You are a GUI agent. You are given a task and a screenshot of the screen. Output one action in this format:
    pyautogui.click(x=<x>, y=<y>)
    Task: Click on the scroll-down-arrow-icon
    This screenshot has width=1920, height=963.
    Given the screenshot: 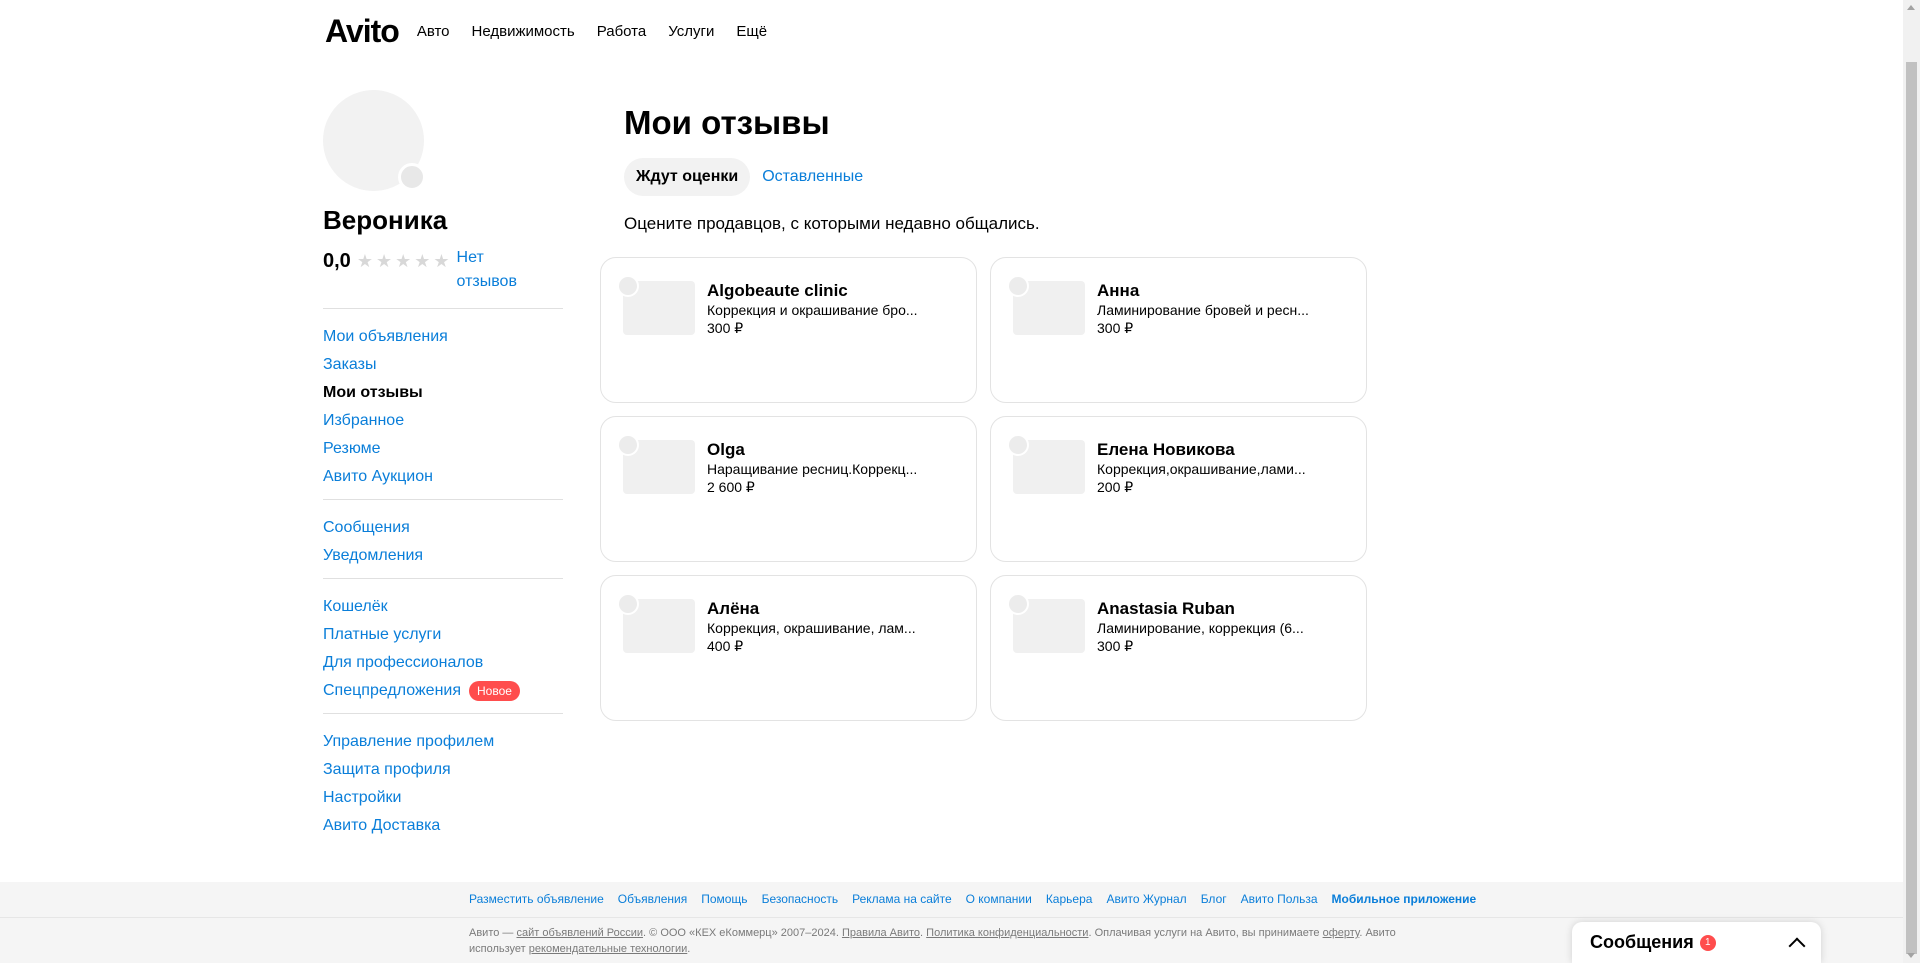 What is the action you would take?
    pyautogui.click(x=1911, y=955)
    